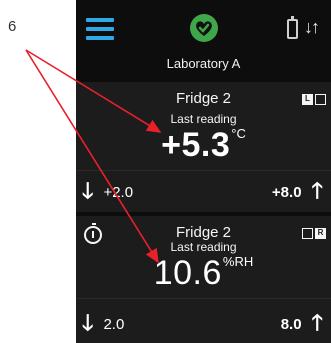 The height and width of the screenshot is (343, 331). Describe the element at coordinates (12, 26) in the screenshot. I see `callout-label: 6` at that location.